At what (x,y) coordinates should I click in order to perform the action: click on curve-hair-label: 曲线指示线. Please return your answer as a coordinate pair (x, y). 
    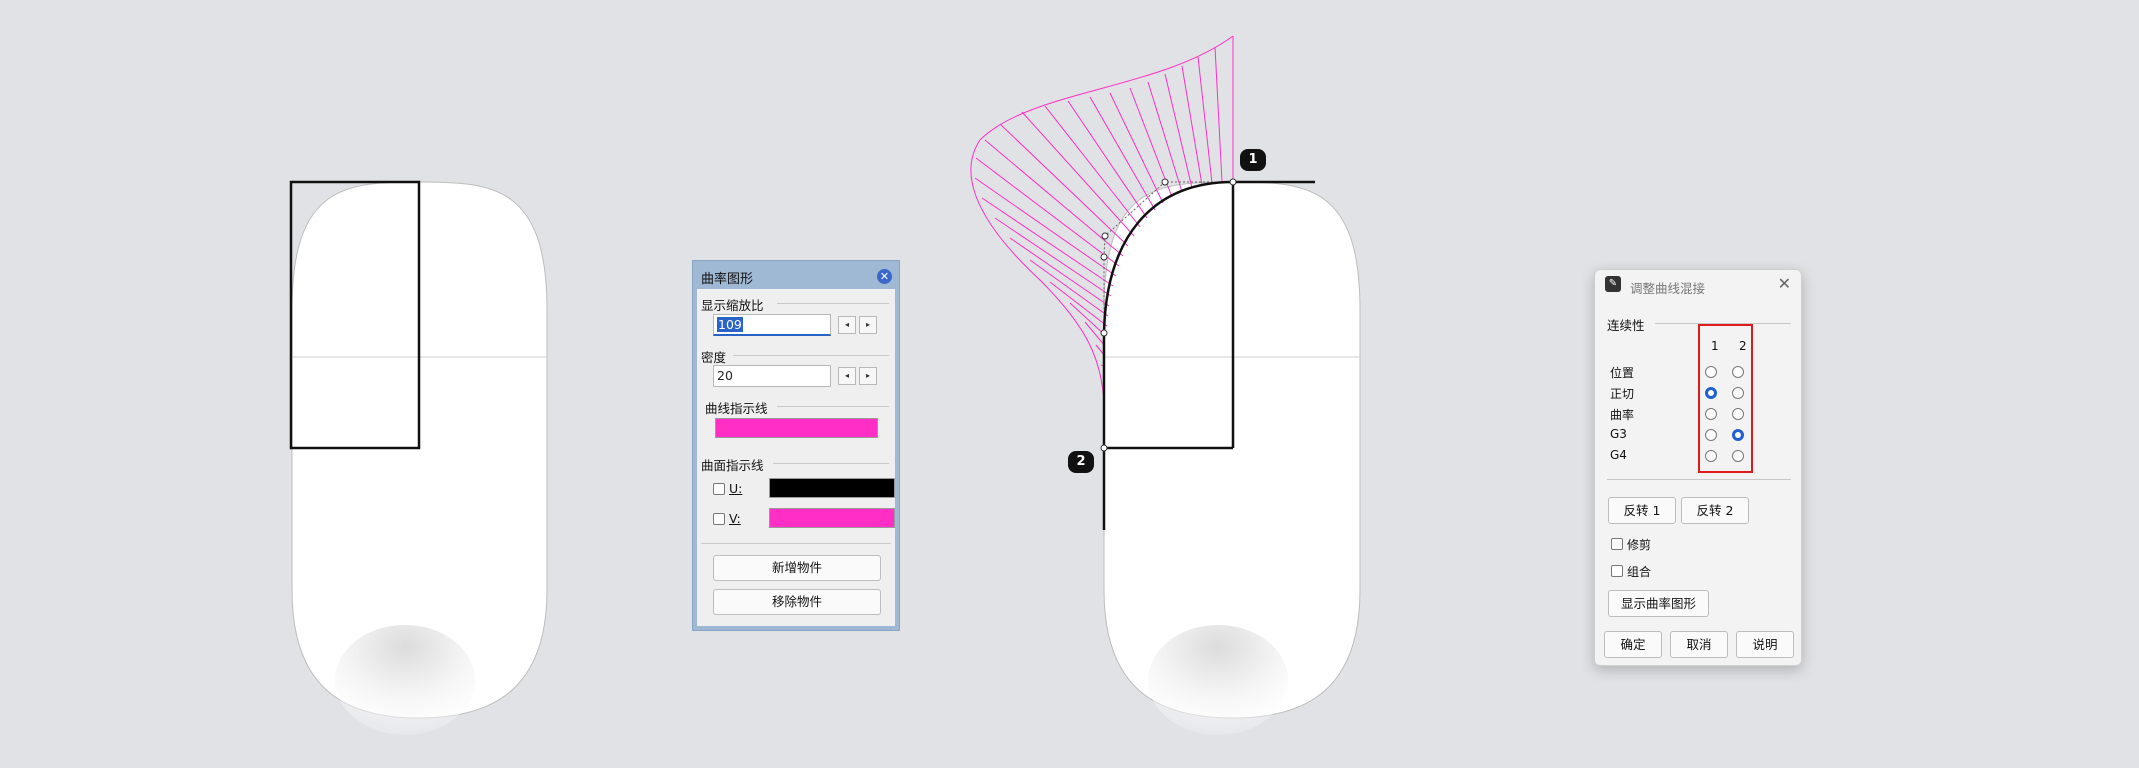
    Looking at the image, I should click on (736, 408).